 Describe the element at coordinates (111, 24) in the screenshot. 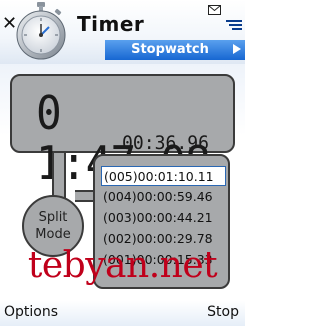

I see `app-title: Timer` at that location.